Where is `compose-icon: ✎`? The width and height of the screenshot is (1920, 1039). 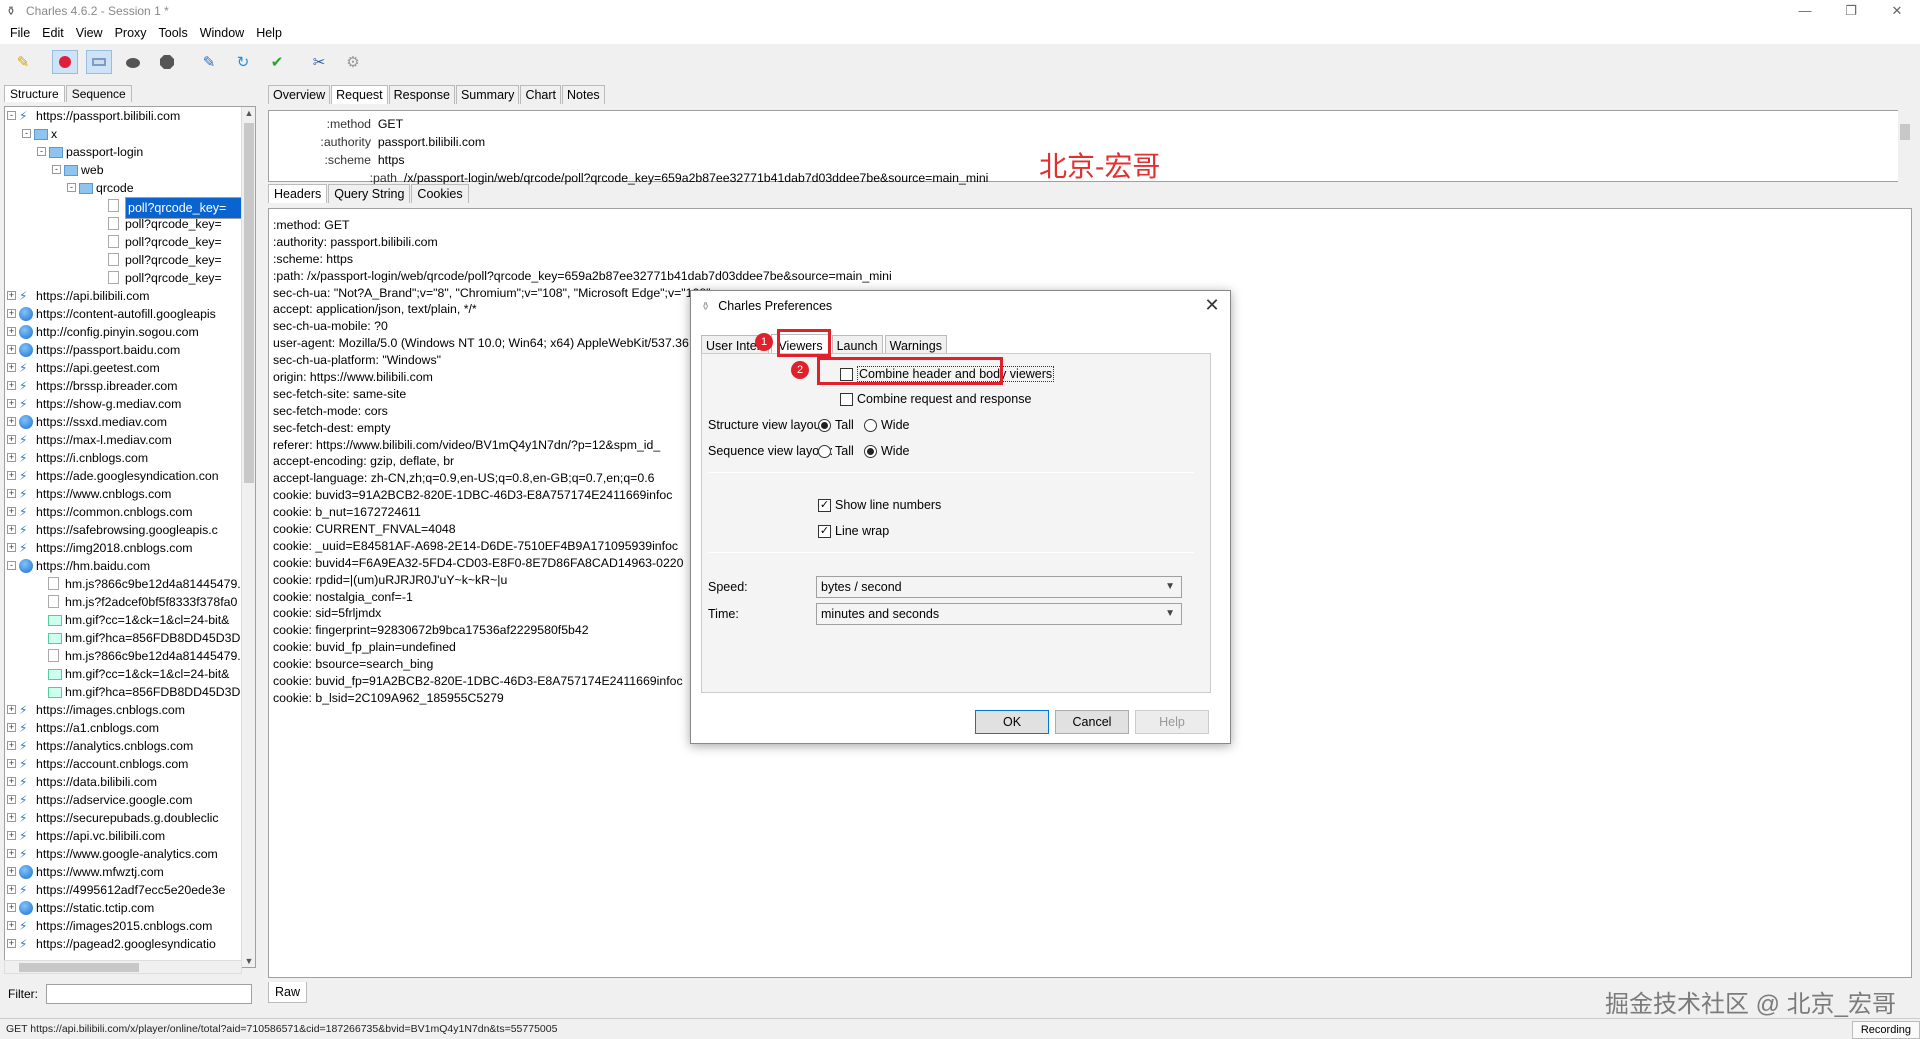
compose-icon: ✎ is located at coordinates (209, 62).